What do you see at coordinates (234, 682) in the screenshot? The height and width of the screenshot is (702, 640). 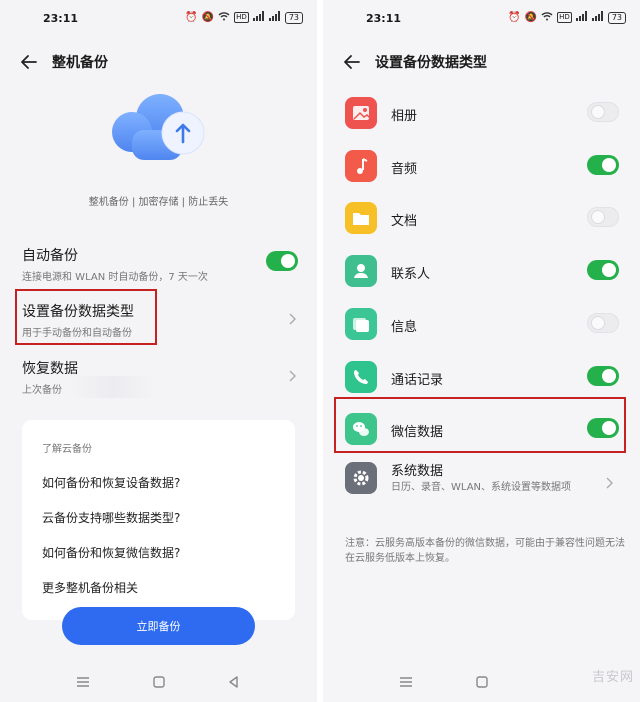 I see `back-triangle-icon` at bounding box center [234, 682].